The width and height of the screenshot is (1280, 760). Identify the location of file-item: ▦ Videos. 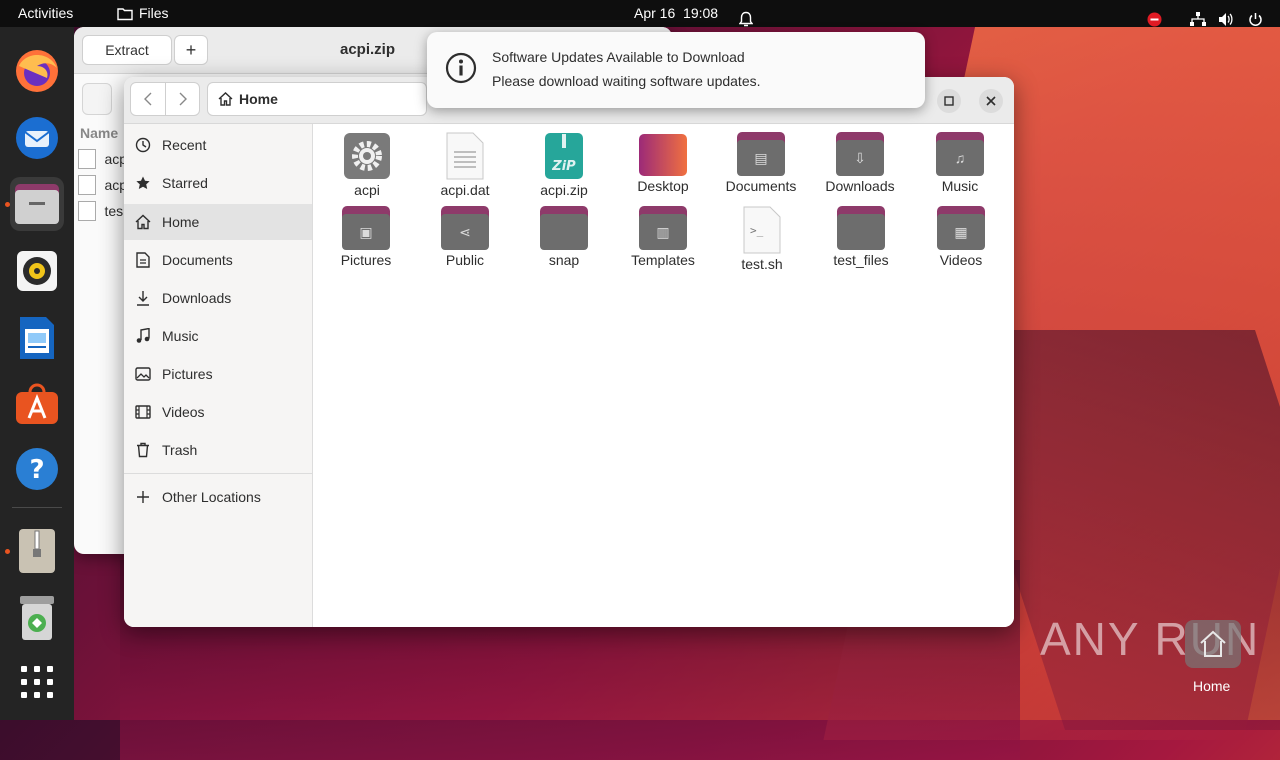
(961, 237).